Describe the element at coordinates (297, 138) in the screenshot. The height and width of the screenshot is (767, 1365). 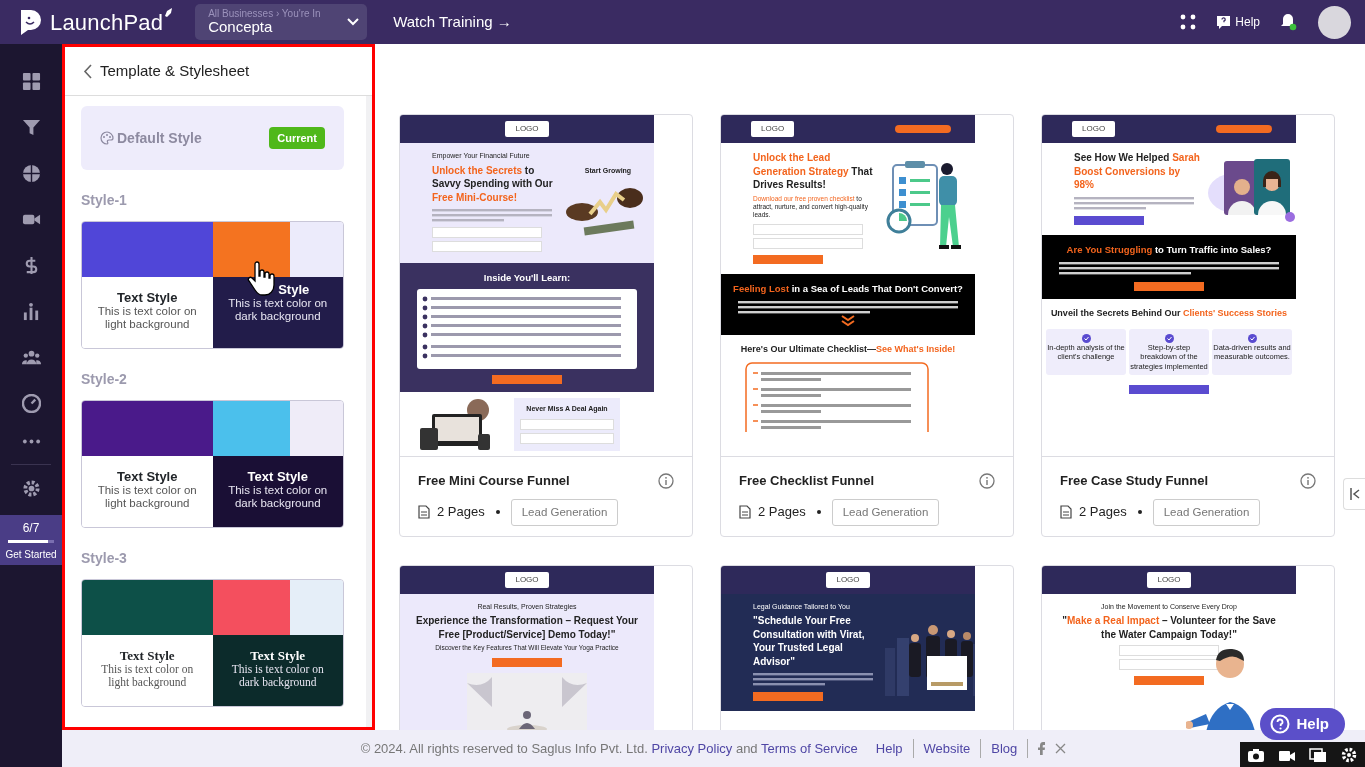
I see `current-badge: Current` at that location.